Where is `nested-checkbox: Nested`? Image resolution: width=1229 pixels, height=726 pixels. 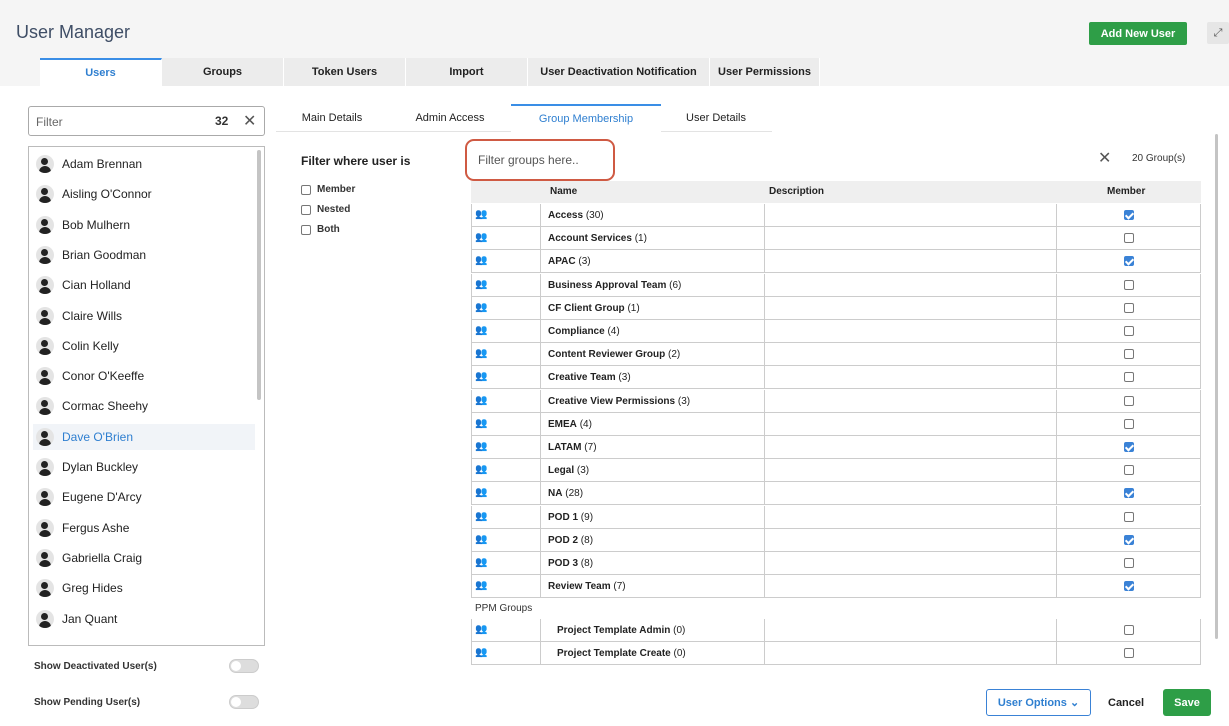 nested-checkbox: Nested is located at coordinates (325, 209).